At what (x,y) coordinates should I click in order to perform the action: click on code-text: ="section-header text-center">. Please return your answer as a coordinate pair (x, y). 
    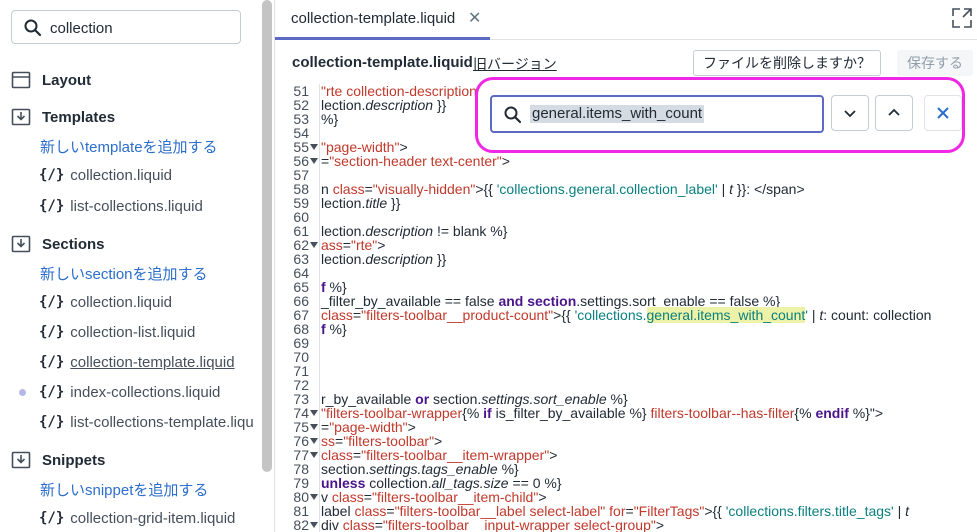
    Looking at the image, I should click on (415, 161).